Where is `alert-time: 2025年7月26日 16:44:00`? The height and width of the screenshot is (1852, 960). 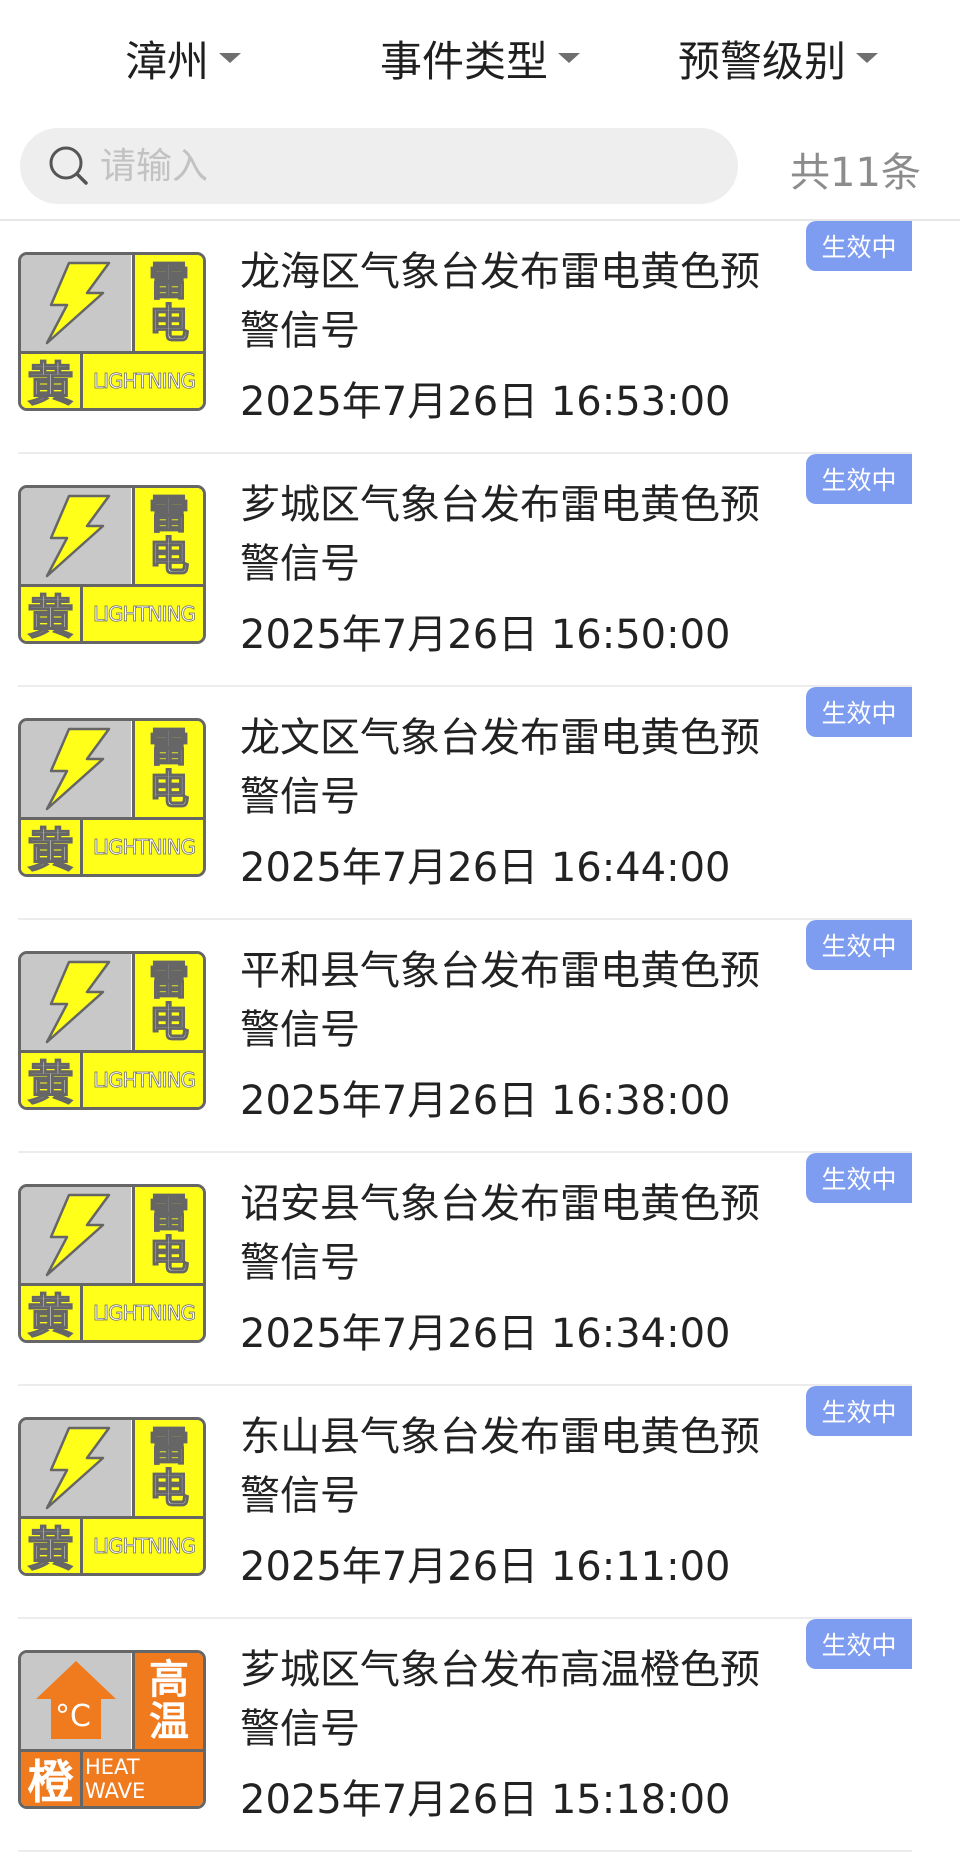 alert-time: 2025年7月26日 16:44:00 is located at coordinates (485, 868).